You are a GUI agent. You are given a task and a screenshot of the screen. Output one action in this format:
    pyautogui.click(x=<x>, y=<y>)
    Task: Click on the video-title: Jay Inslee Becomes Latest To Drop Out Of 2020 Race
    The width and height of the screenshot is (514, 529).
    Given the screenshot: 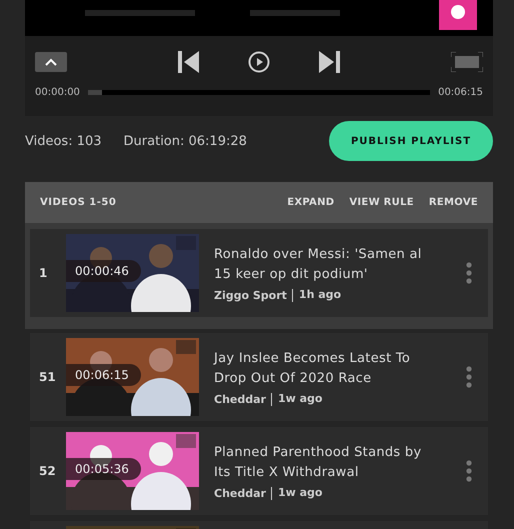 What is the action you would take?
    pyautogui.click(x=313, y=369)
    